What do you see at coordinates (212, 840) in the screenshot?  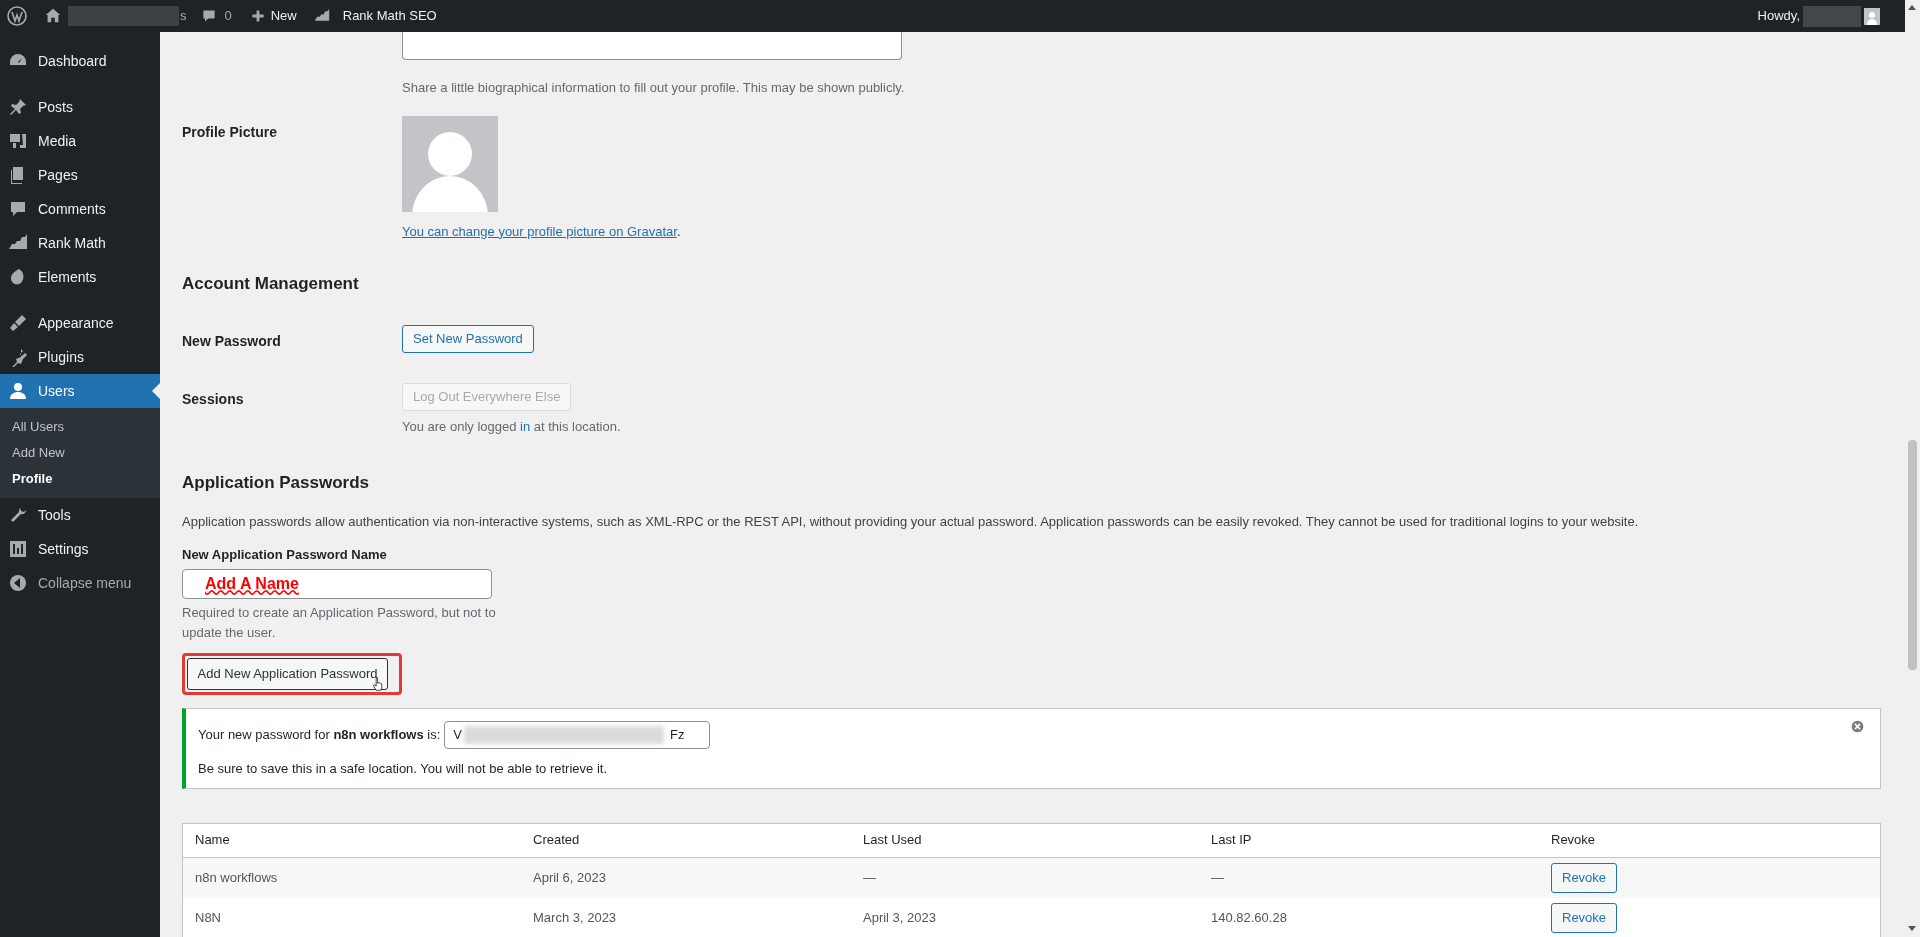 I see `column-header: Name` at bounding box center [212, 840].